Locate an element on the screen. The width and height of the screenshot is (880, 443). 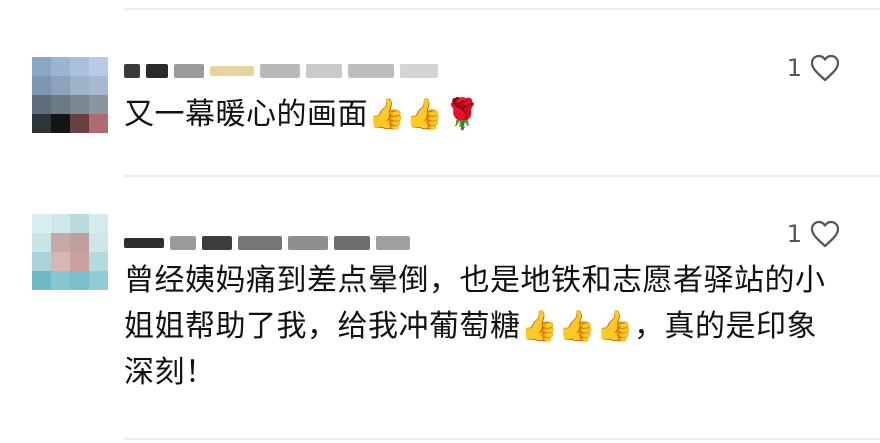
divider-bottom is located at coordinates (502, 439).